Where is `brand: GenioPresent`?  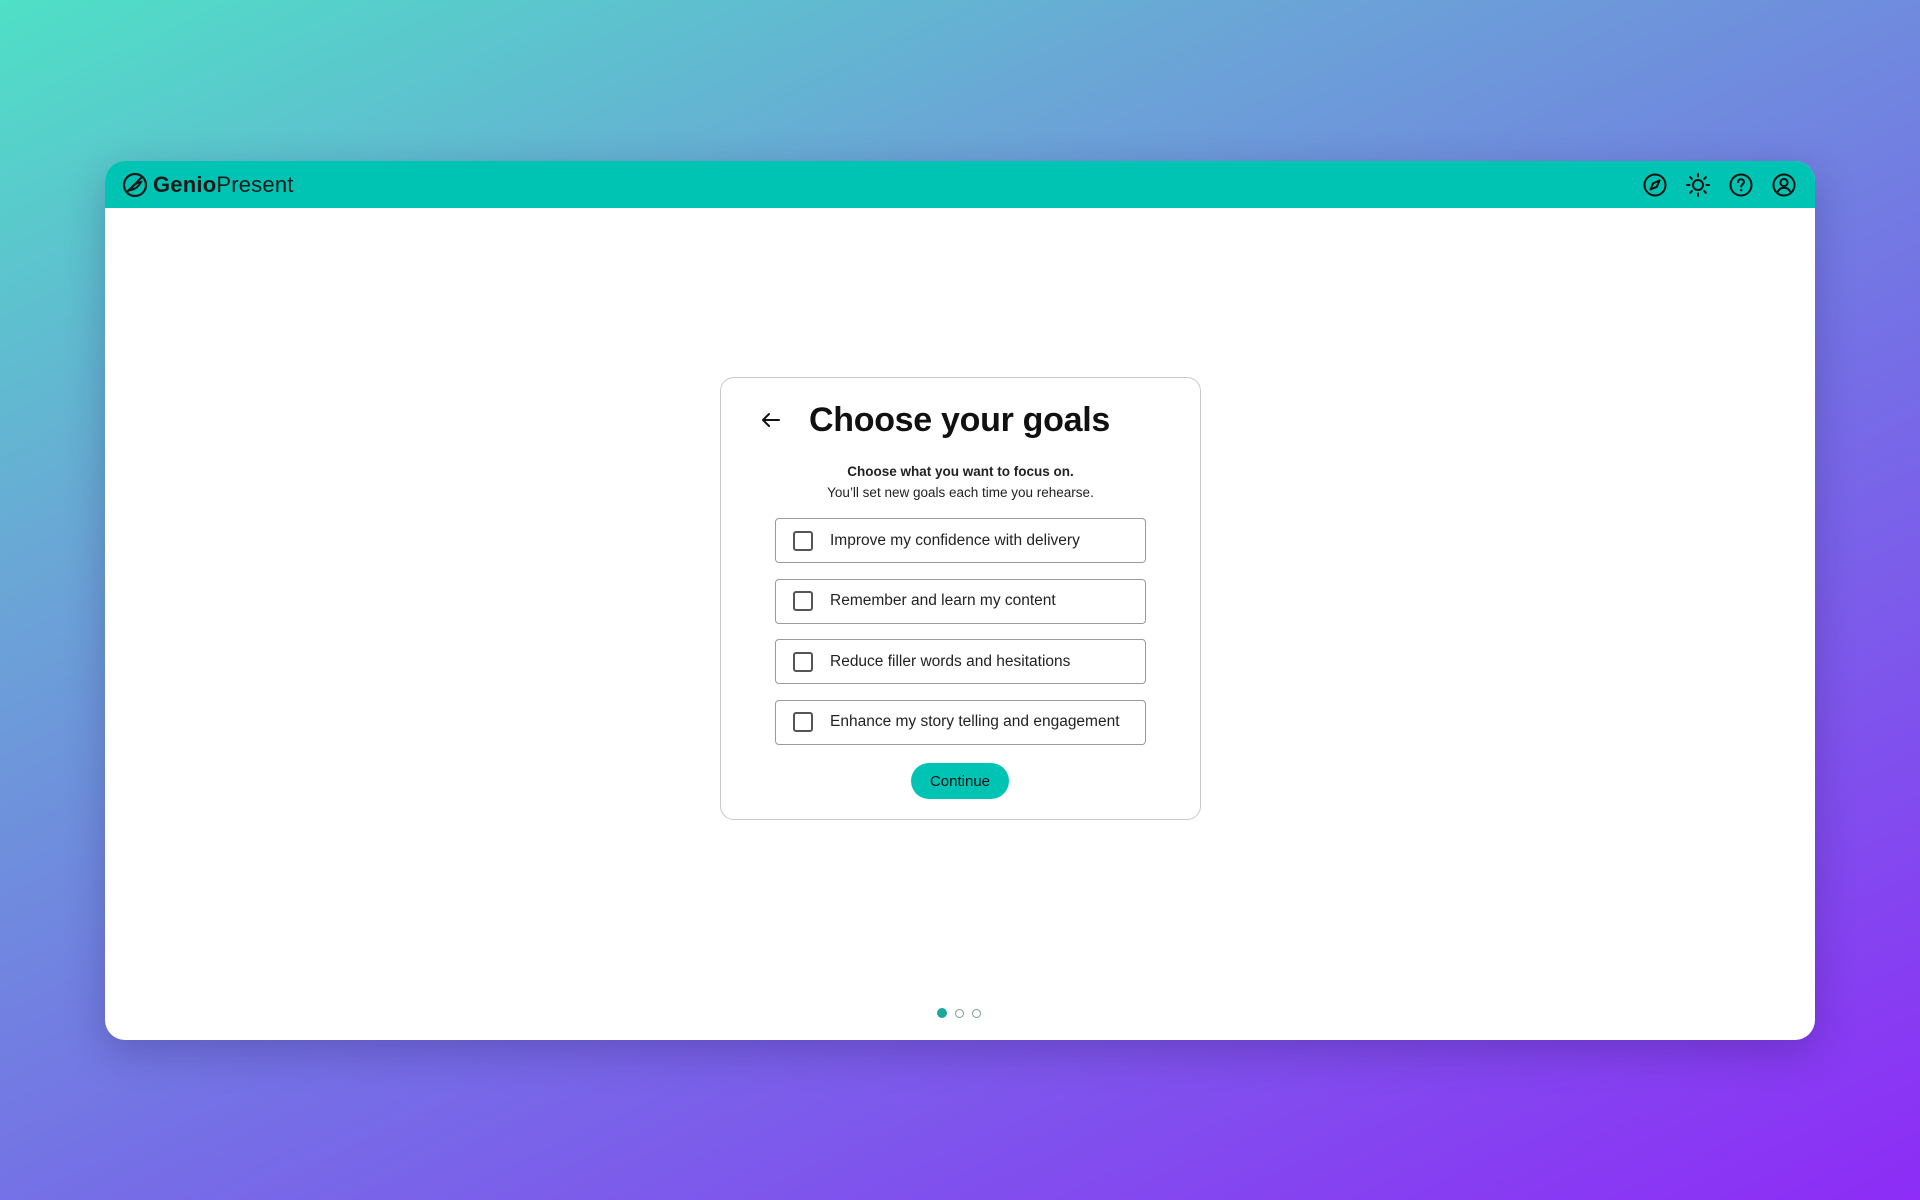
brand: GenioPresent is located at coordinates (207, 185).